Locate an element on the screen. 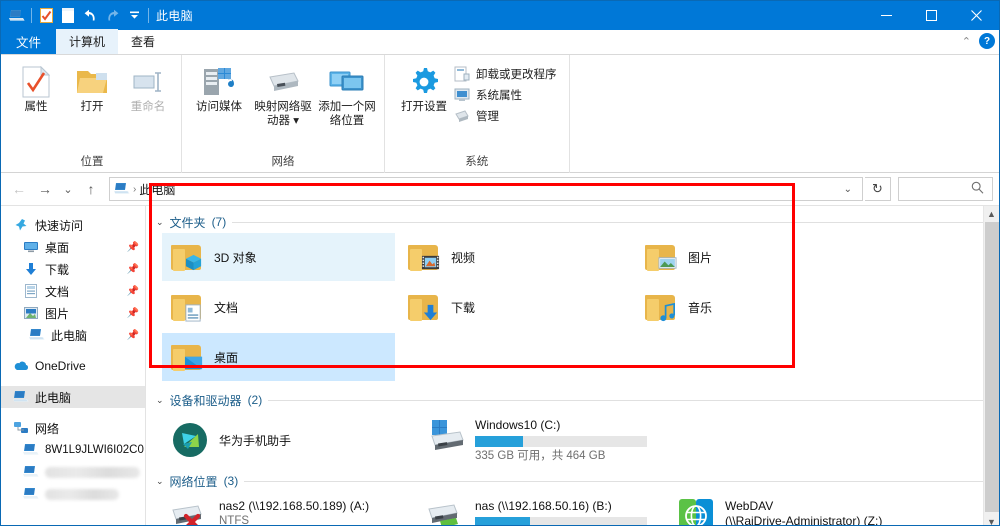 The width and height of the screenshot is (1000, 526). local-disk-icon is located at coordinates (446, 435).